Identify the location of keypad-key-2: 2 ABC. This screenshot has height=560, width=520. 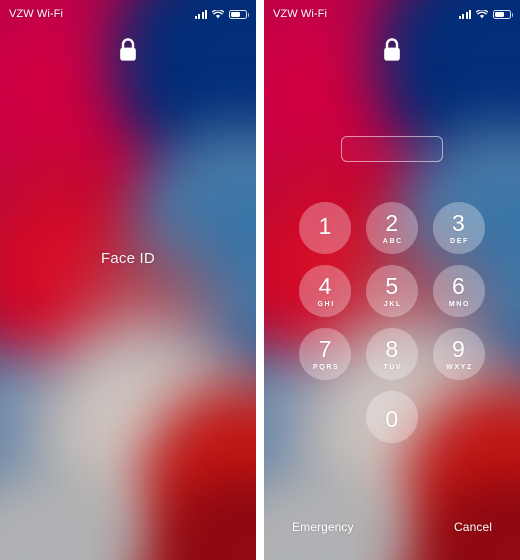
(391, 228).